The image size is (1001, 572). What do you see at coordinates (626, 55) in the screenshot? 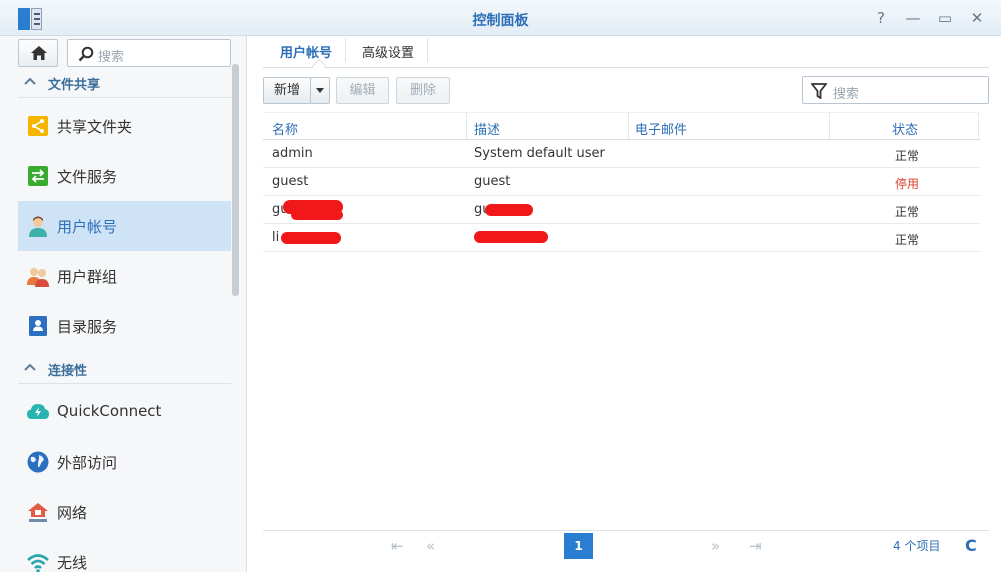
I see `tab-bar: 用户帐号 高级设置` at bounding box center [626, 55].